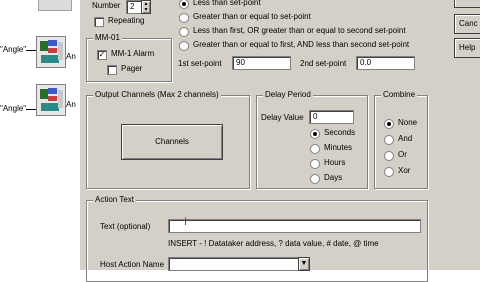 This screenshot has width=480, height=282. I want to click on pager-label: Pager, so click(132, 68).